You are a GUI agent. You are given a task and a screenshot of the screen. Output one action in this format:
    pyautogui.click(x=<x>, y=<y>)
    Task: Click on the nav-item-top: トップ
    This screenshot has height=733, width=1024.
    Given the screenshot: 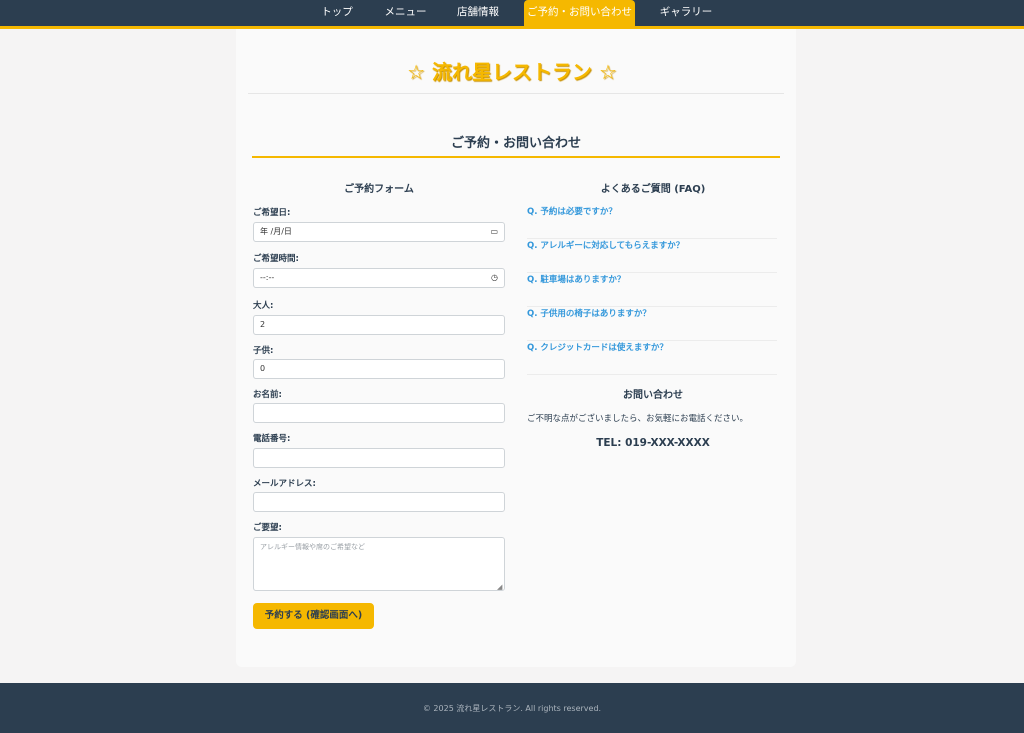 What is the action you would take?
    pyautogui.click(x=337, y=13)
    